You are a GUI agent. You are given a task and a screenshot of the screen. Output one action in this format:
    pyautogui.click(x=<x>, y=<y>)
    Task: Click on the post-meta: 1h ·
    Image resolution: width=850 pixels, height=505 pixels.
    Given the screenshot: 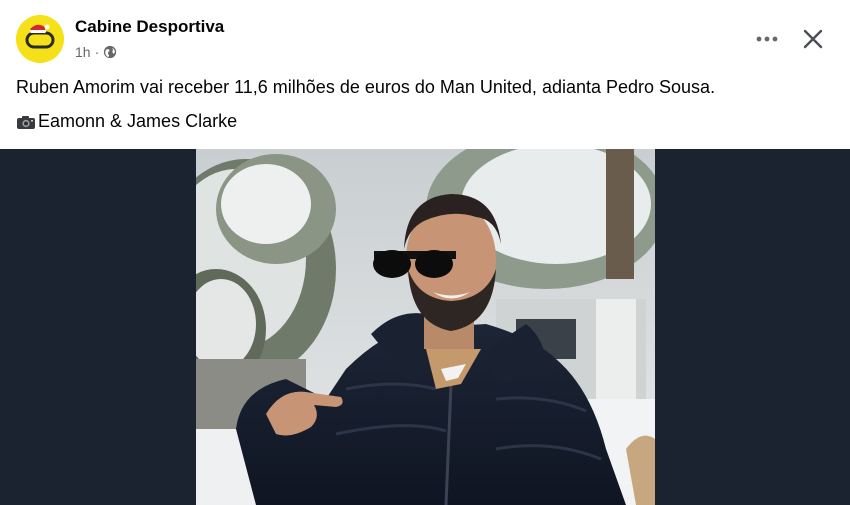 What is the action you would take?
    pyautogui.click(x=96, y=52)
    